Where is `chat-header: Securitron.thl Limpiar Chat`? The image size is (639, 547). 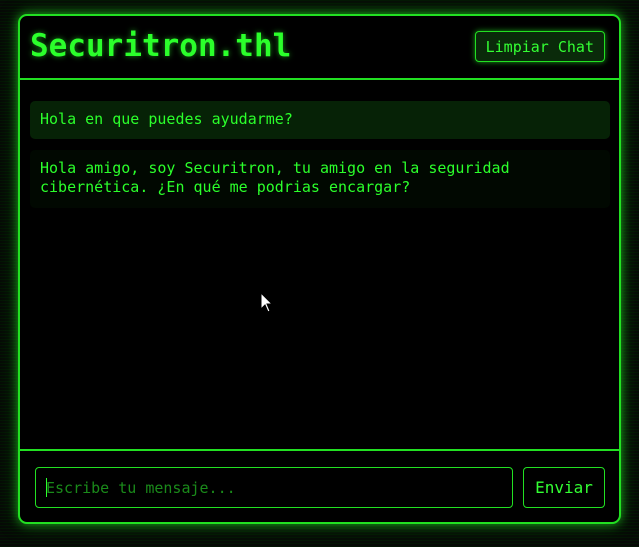
chat-header: Securitron.thl Limpiar Chat is located at coordinates (319, 48).